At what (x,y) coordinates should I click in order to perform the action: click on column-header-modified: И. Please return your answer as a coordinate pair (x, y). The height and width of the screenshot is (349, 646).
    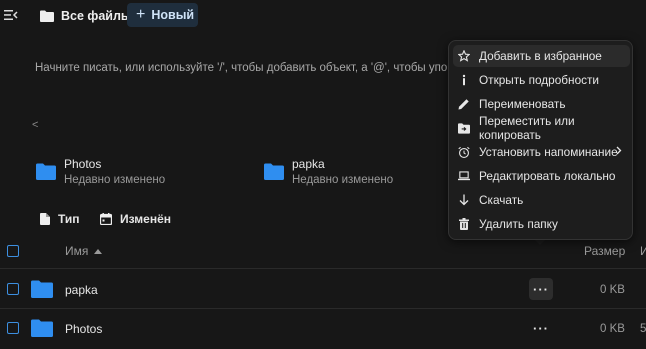
    Looking at the image, I should click on (643, 251).